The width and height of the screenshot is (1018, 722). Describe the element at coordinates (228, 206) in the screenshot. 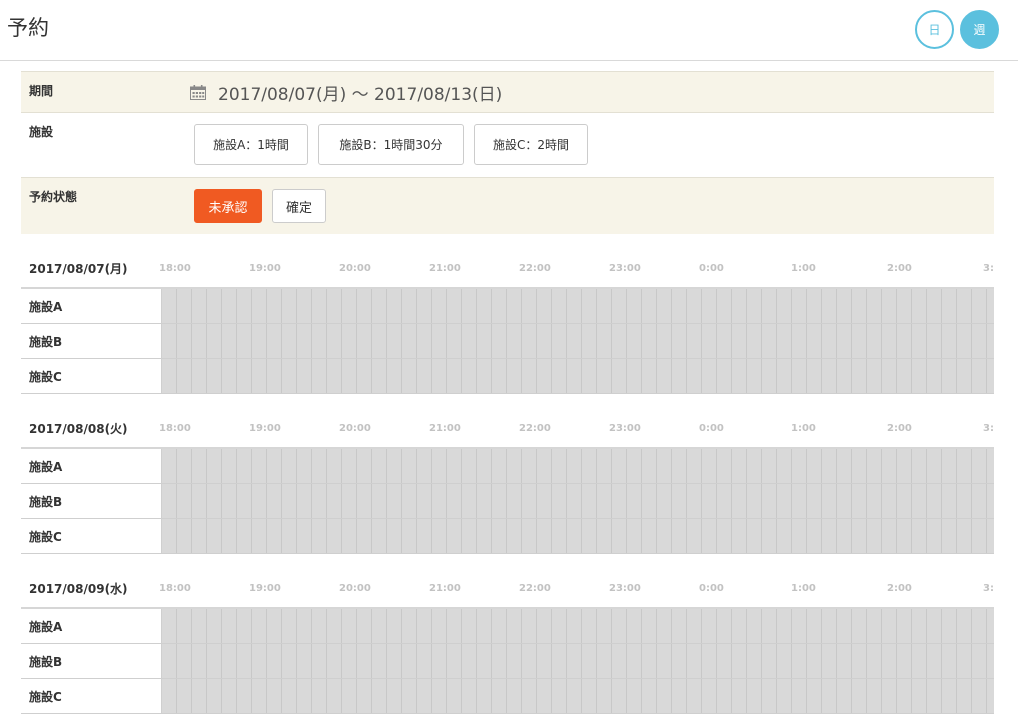

I see `pending-status-button: 未承認` at that location.